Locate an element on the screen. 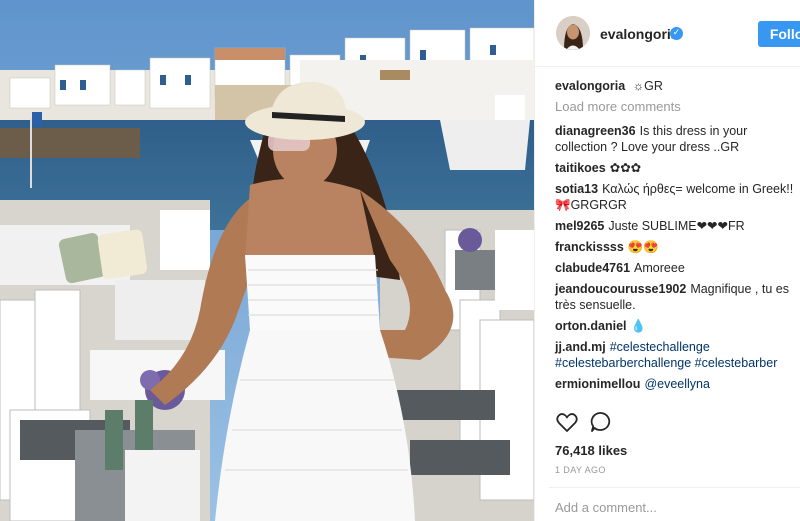 Image resolution: width=800 pixels, height=521 pixels. comment-username: clabude4761 is located at coordinates (592, 268).